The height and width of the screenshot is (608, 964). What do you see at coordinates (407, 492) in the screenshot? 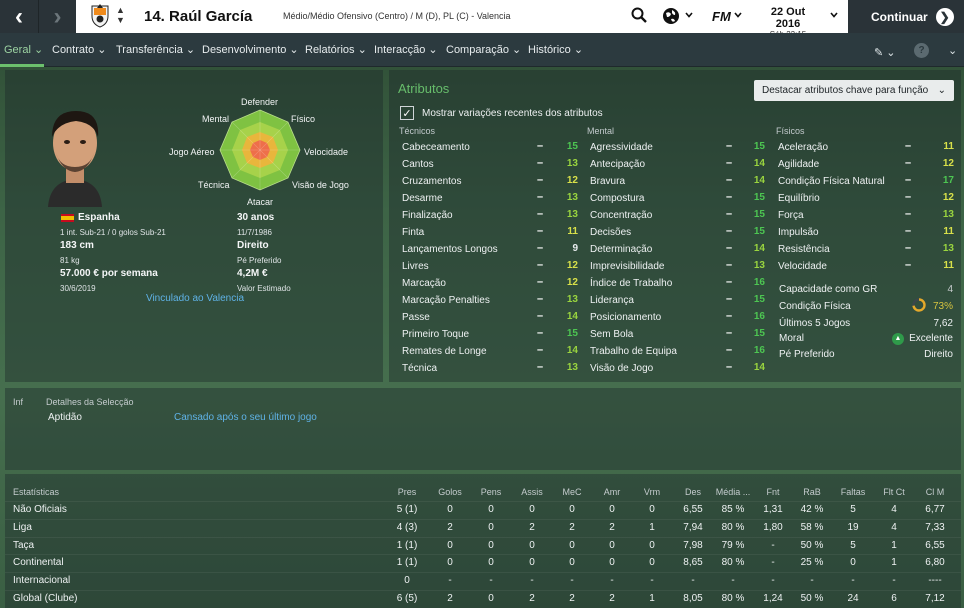
I see `stats-column-header: Pres` at bounding box center [407, 492].